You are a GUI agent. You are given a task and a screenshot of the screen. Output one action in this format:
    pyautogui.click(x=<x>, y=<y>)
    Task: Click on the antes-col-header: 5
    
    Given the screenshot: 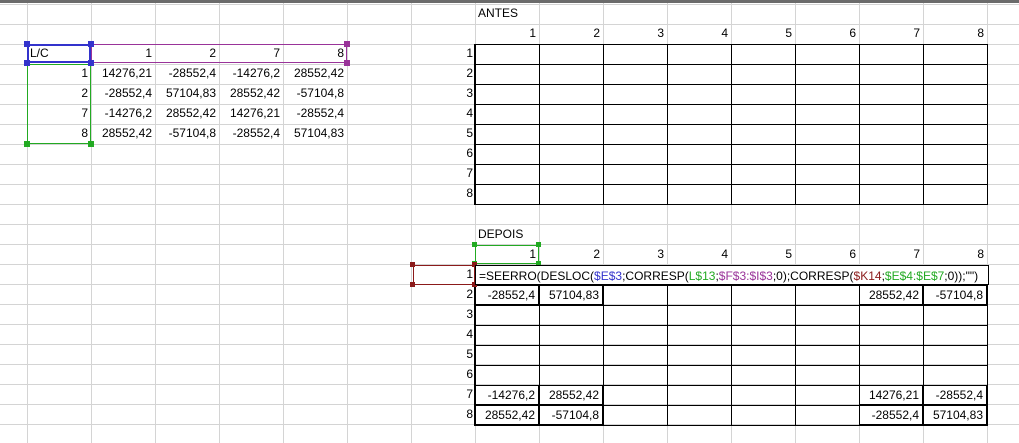 What is the action you would take?
    pyautogui.click(x=763, y=33)
    